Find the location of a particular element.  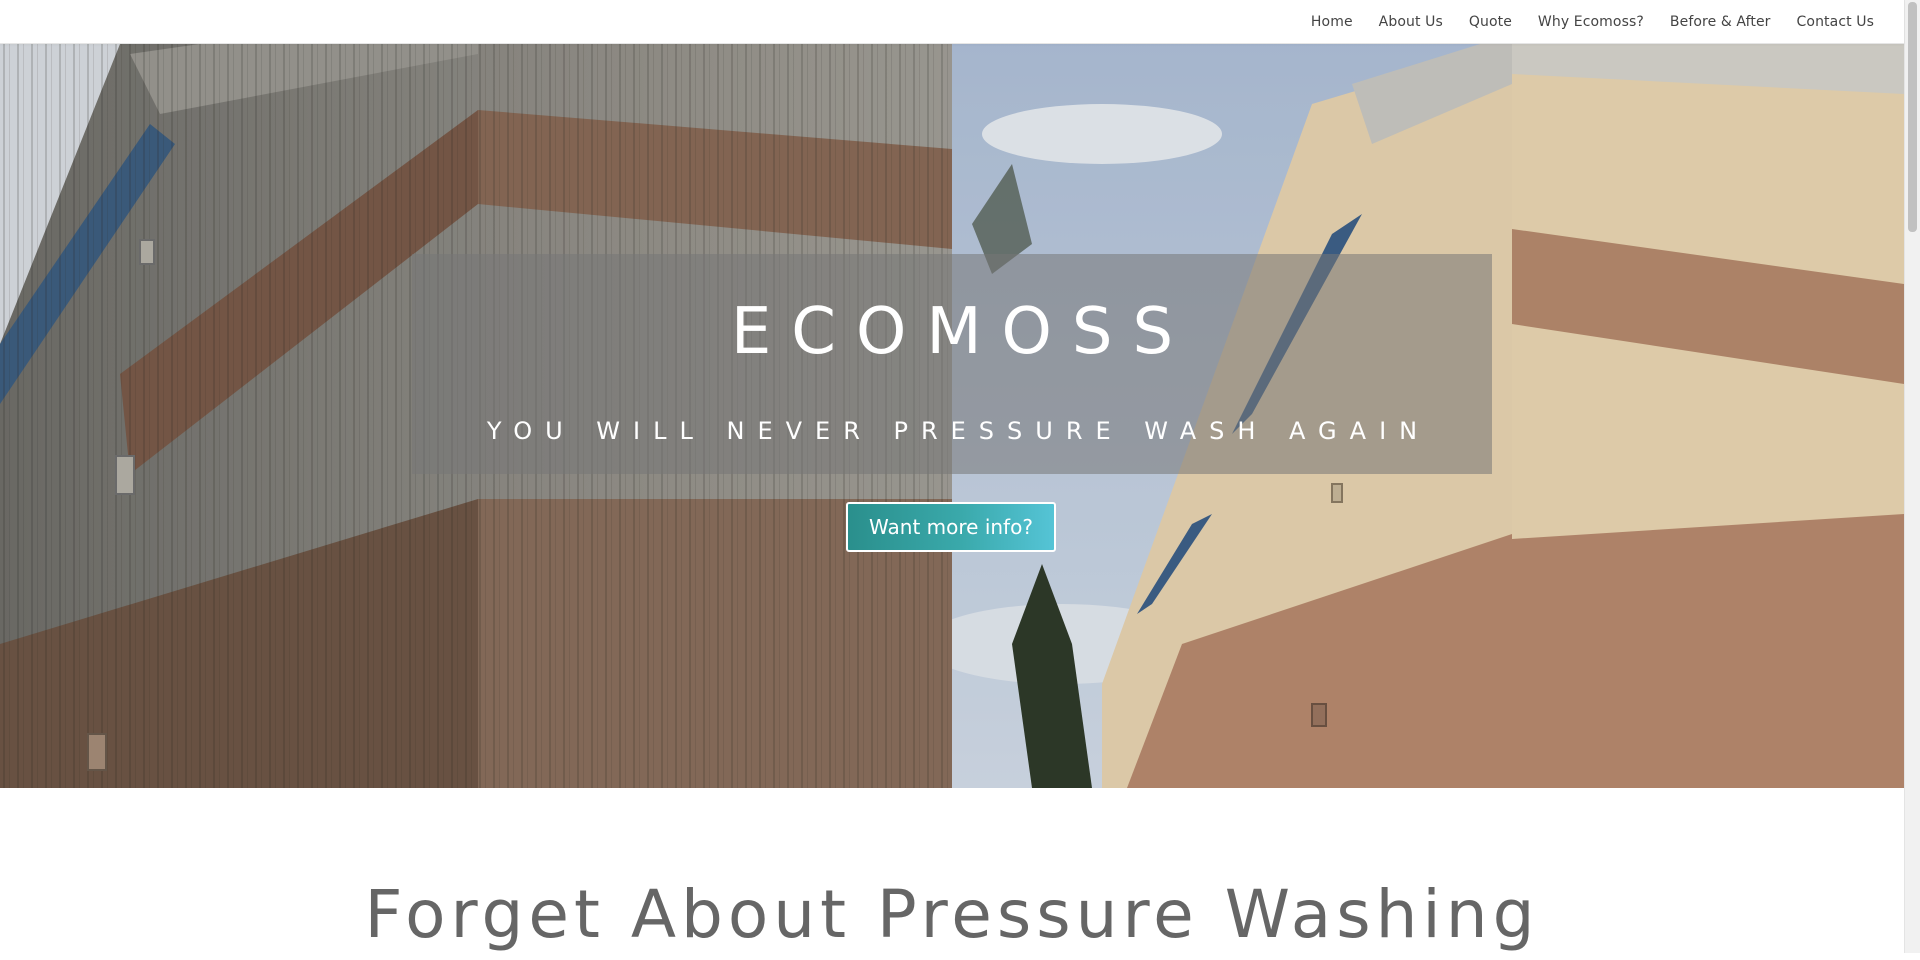

section-heading: Forget About Pressure Washing is located at coordinates (952, 914).